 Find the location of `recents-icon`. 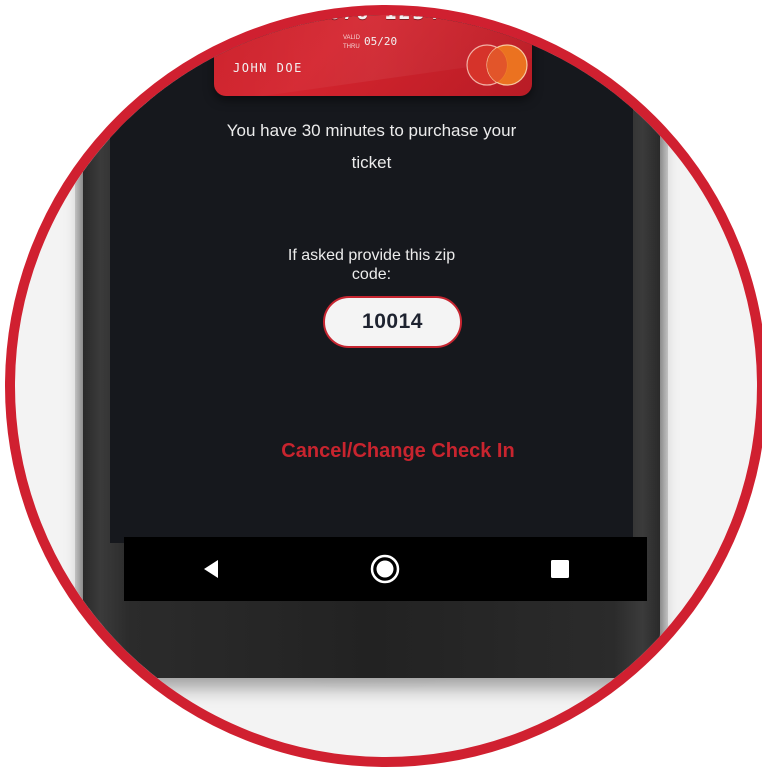

recents-icon is located at coordinates (559, 569).